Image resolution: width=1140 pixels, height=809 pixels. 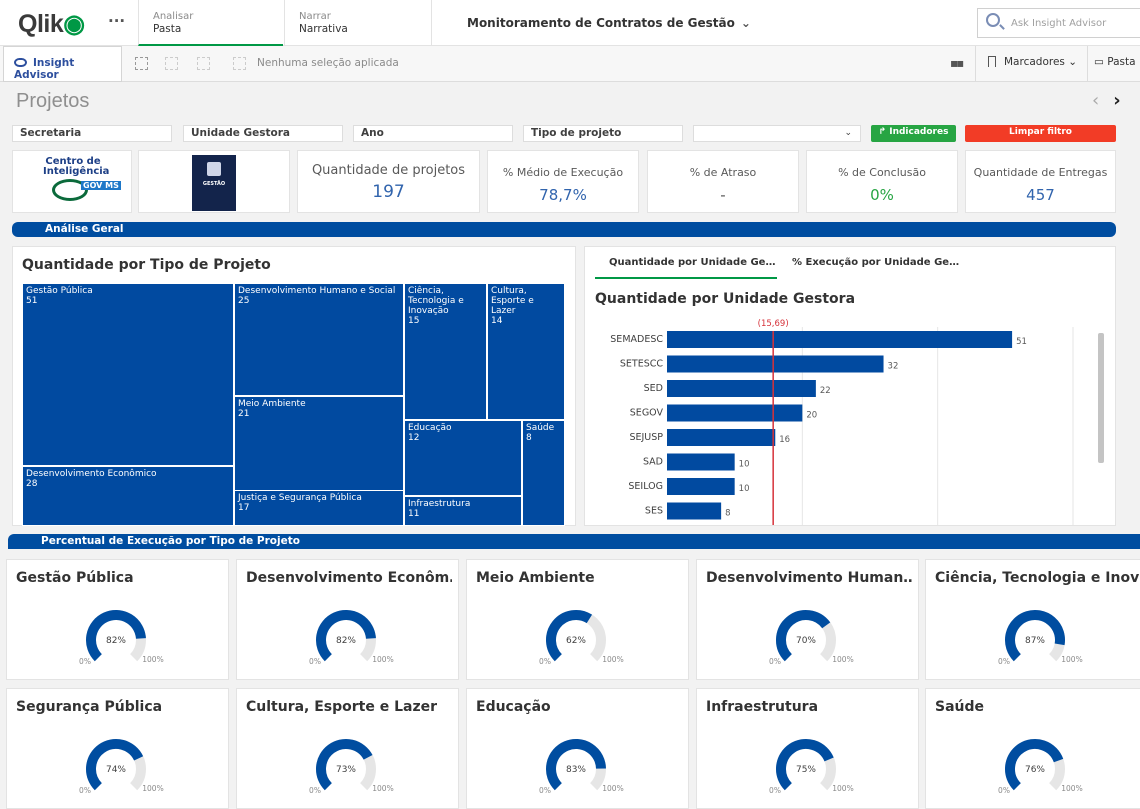 What do you see at coordinates (463, 458) in the screenshot?
I see `treemap-cell: Educação 12` at bounding box center [463, 458].